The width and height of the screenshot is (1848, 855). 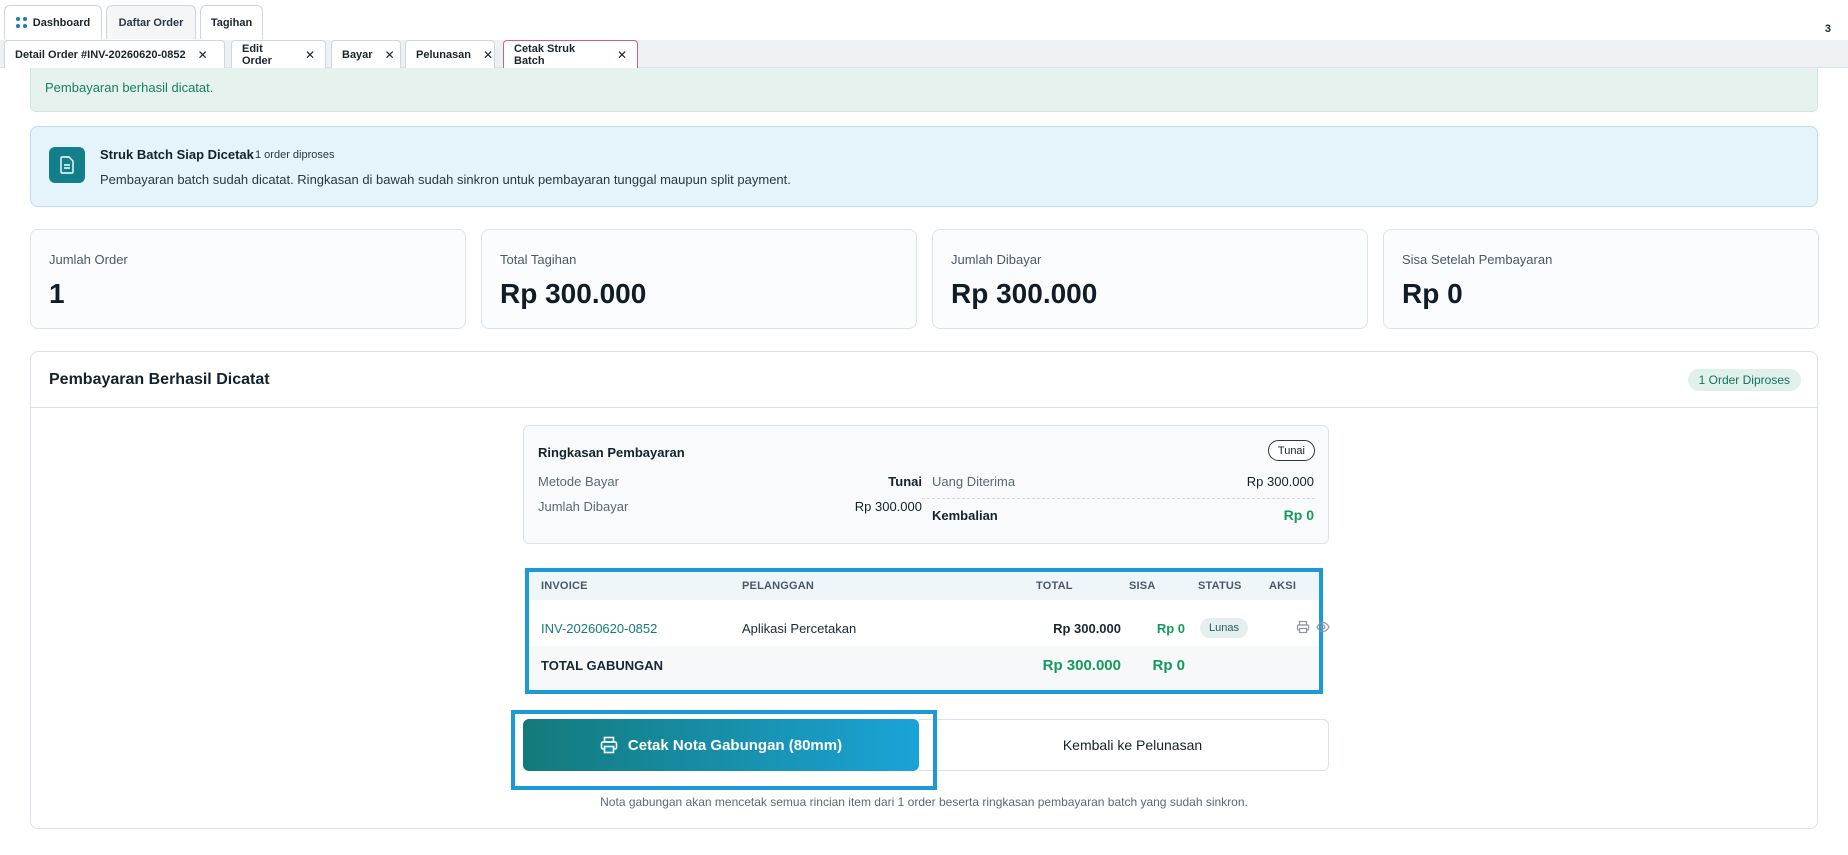 What do you see at coordinates (578, 481) in the screenshot?
I see `metode-label: Metode Bayar` at bounding box center [578, 481].